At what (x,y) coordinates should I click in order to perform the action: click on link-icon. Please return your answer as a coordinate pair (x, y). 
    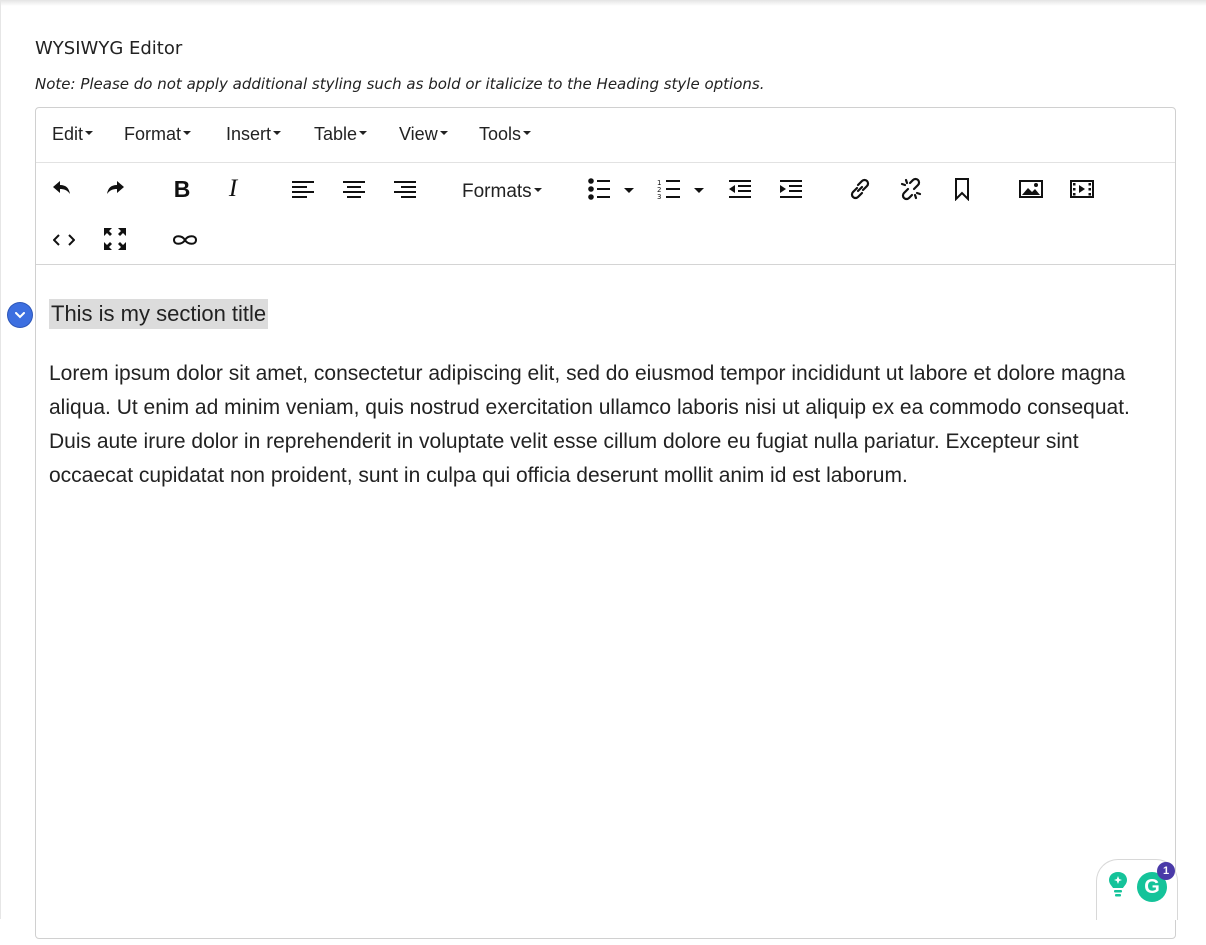
    Looking at the image, I should click on (860, 189).